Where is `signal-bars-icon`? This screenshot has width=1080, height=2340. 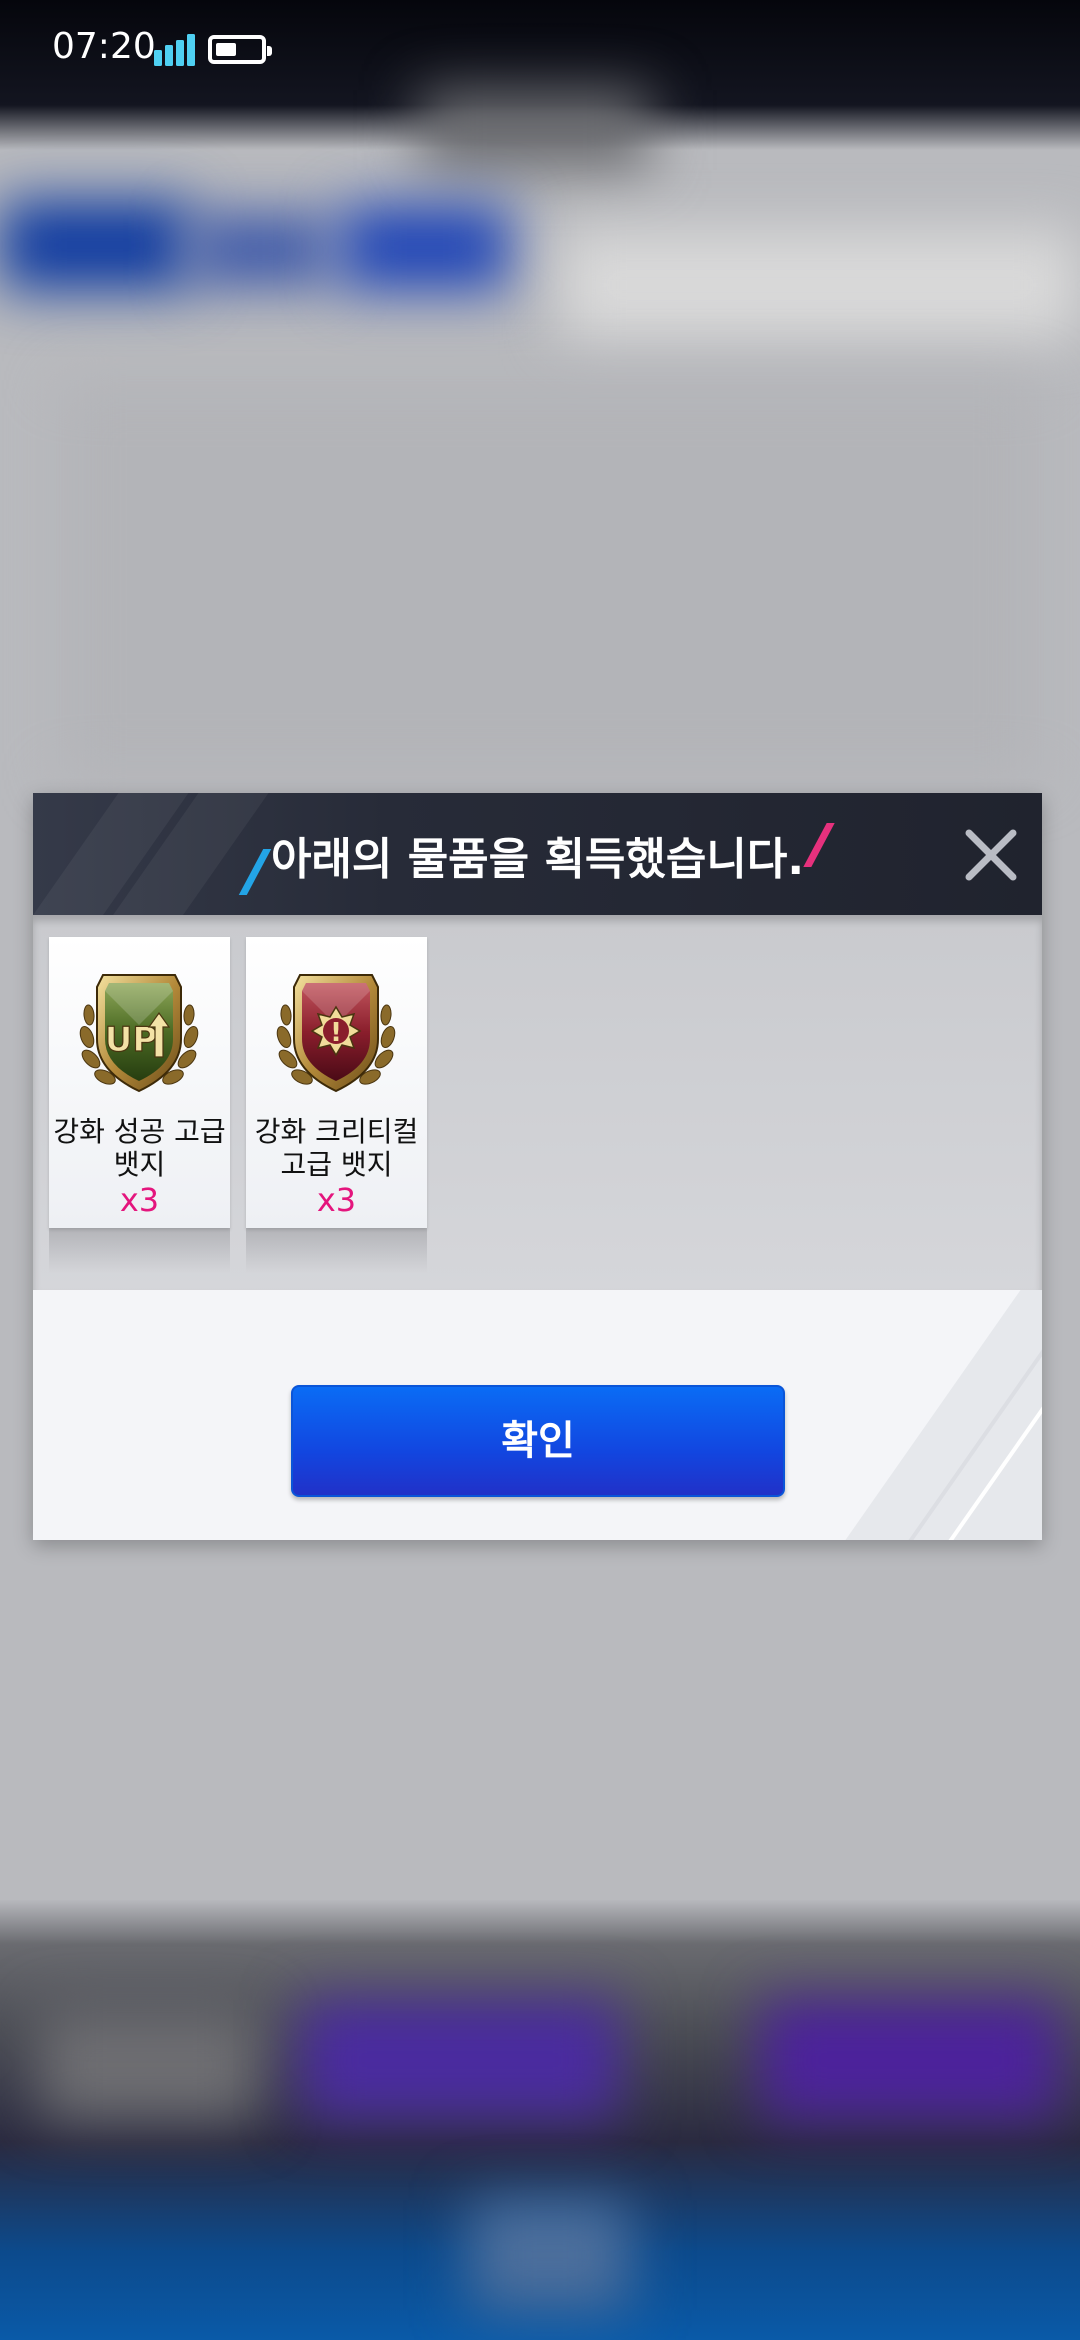
signal-bars-icon is located at coordinates (174, 50).